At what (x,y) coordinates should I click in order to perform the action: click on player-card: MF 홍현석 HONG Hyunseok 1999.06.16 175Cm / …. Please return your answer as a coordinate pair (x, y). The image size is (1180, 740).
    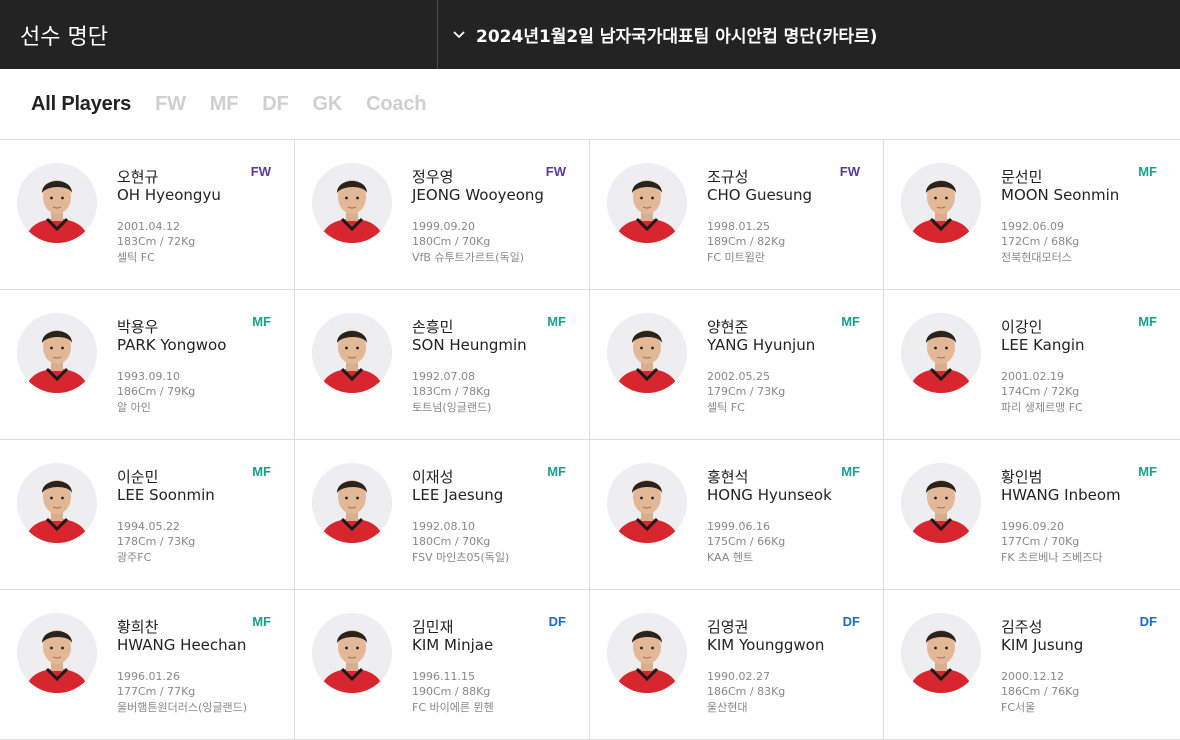
    Looking at the image, I should click on (737, 515).